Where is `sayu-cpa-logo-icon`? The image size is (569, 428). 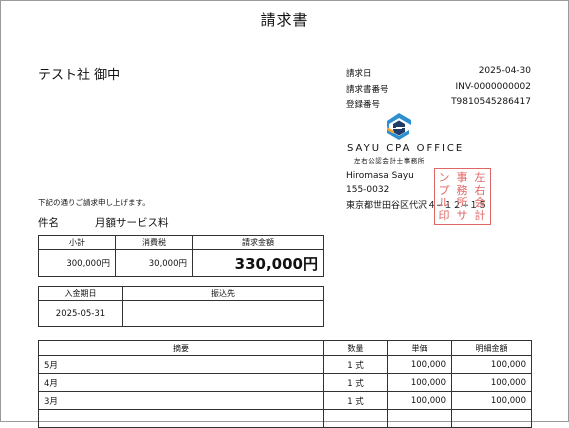
sayu-cpa-logo-icon is located at coordinates (399, 127).